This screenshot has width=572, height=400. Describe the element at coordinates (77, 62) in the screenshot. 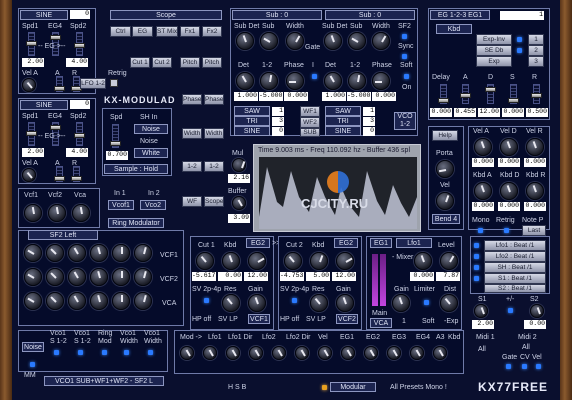

I see `osc1-v2: 4.00` at that location.